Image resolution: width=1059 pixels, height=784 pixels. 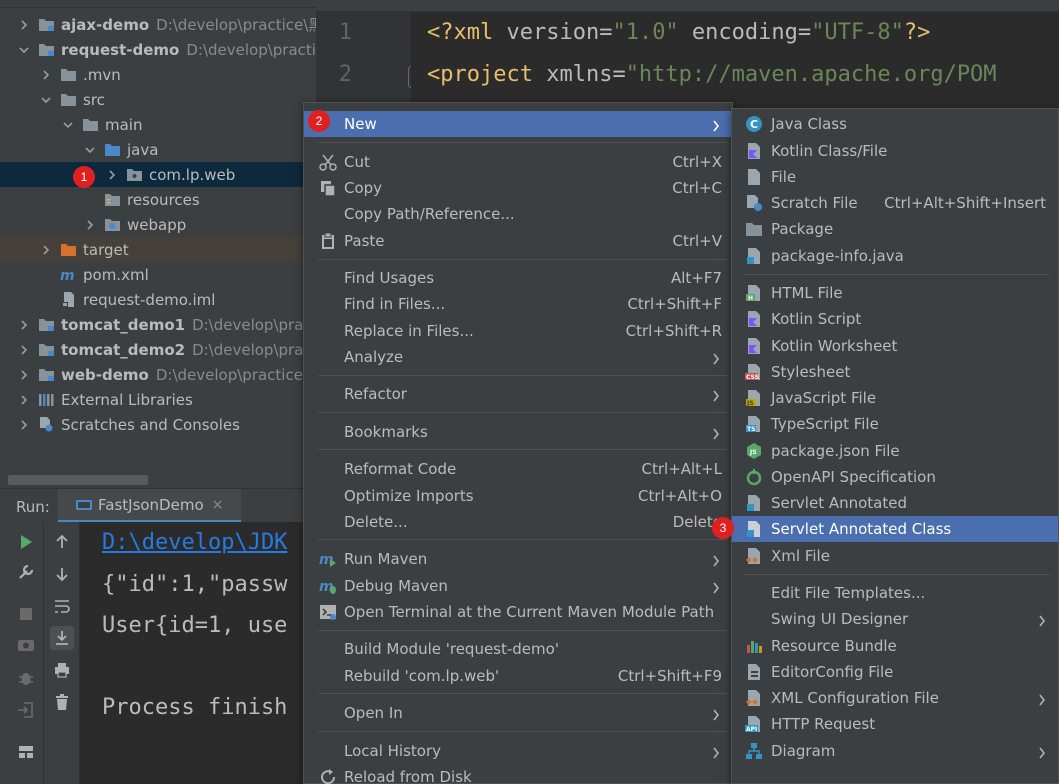 What do you see at coordinates (895, 177) in the screenshot?
I see `new-item-file: File` at bounding box center [895, 177].